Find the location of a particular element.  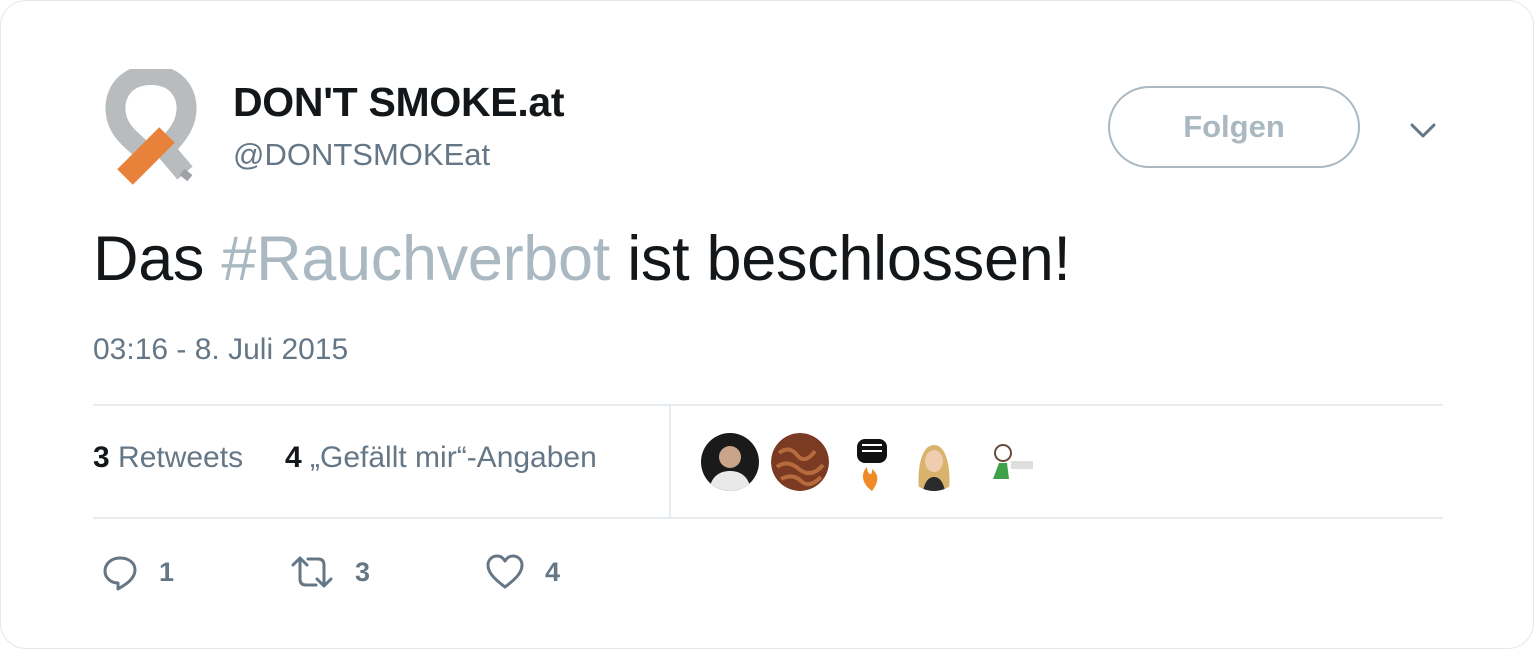

retweets-count: 3 is located at coordinates (101, 457).